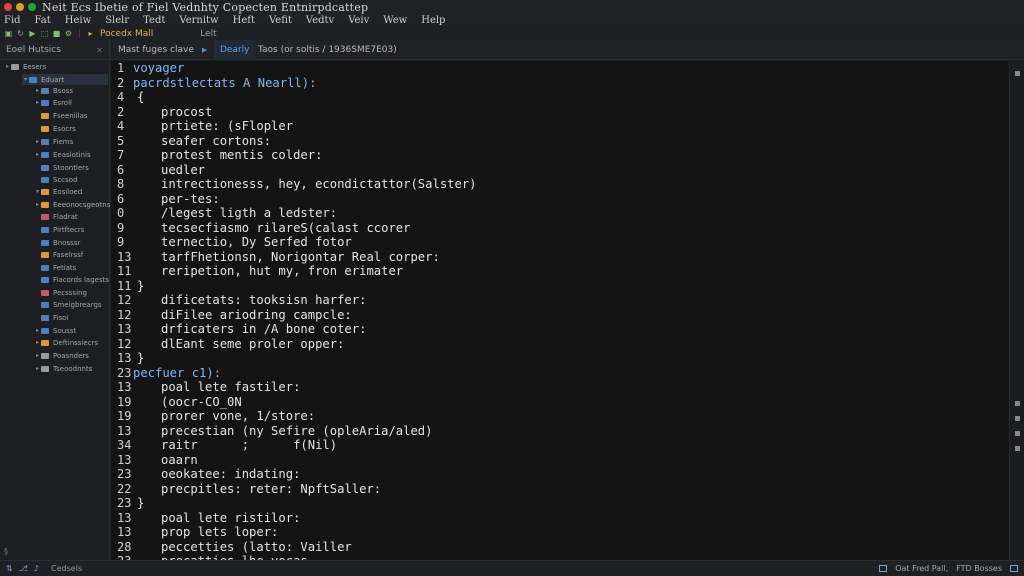 The image size is (1024, 576). I want to click on tree-item: ▸ Eesers, so click(25, 66).